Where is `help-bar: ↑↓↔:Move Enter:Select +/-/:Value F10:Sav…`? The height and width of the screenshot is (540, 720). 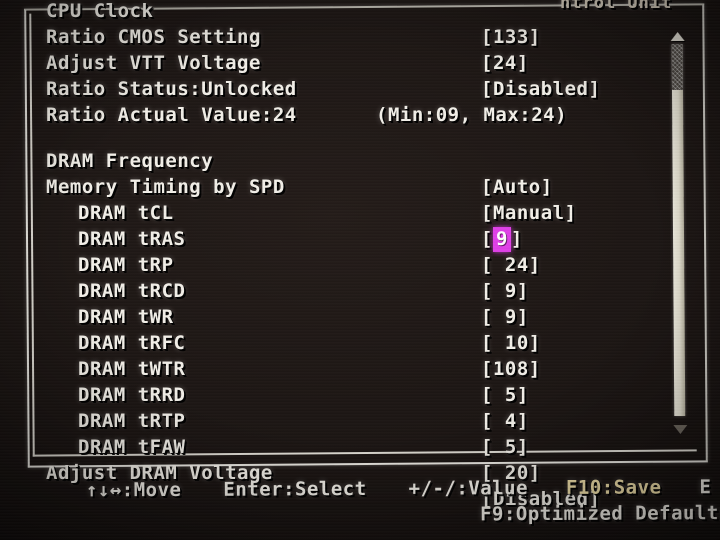 help-bar: ↑↓↔:Move Enter:Select +/-/:Value F10:Sav… is located at coordinates (360, 505).